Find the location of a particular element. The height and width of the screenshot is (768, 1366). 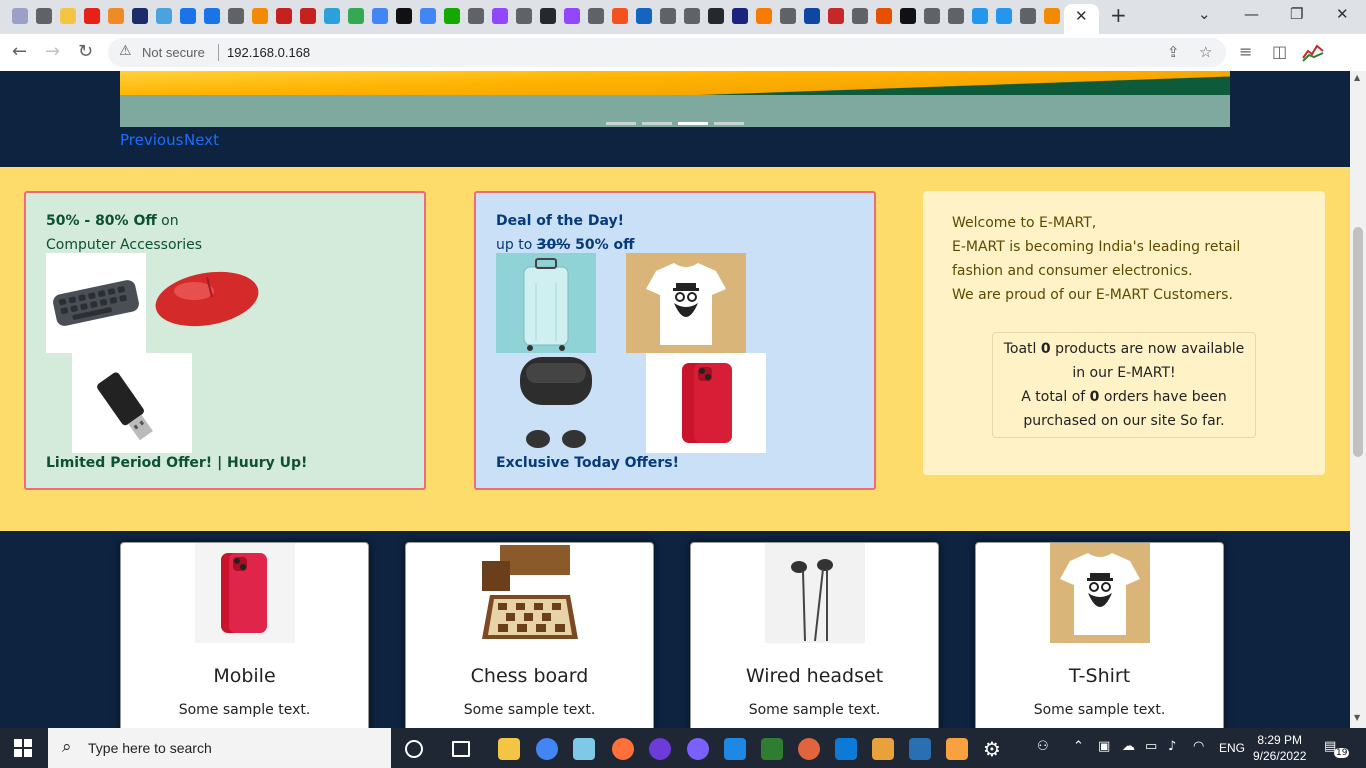

people-icon: ⚇ is located at coordinates (1043, 746).